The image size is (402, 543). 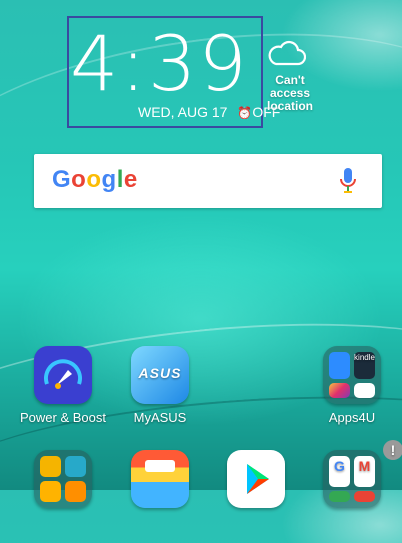 What do you see at coordinates (160, 417) in the screenshot?
I see `app-label: MyASUS` at bounding box center [160, 417].